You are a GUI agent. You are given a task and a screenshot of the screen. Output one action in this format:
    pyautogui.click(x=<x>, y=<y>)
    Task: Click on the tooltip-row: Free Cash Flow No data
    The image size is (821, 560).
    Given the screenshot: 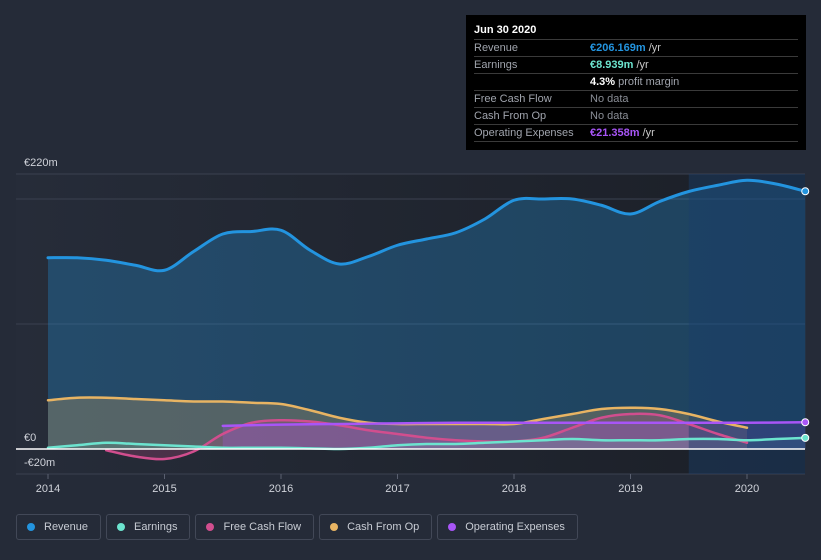 What is the action you would take?
    pyautogui.click(x=636, y=99)
    